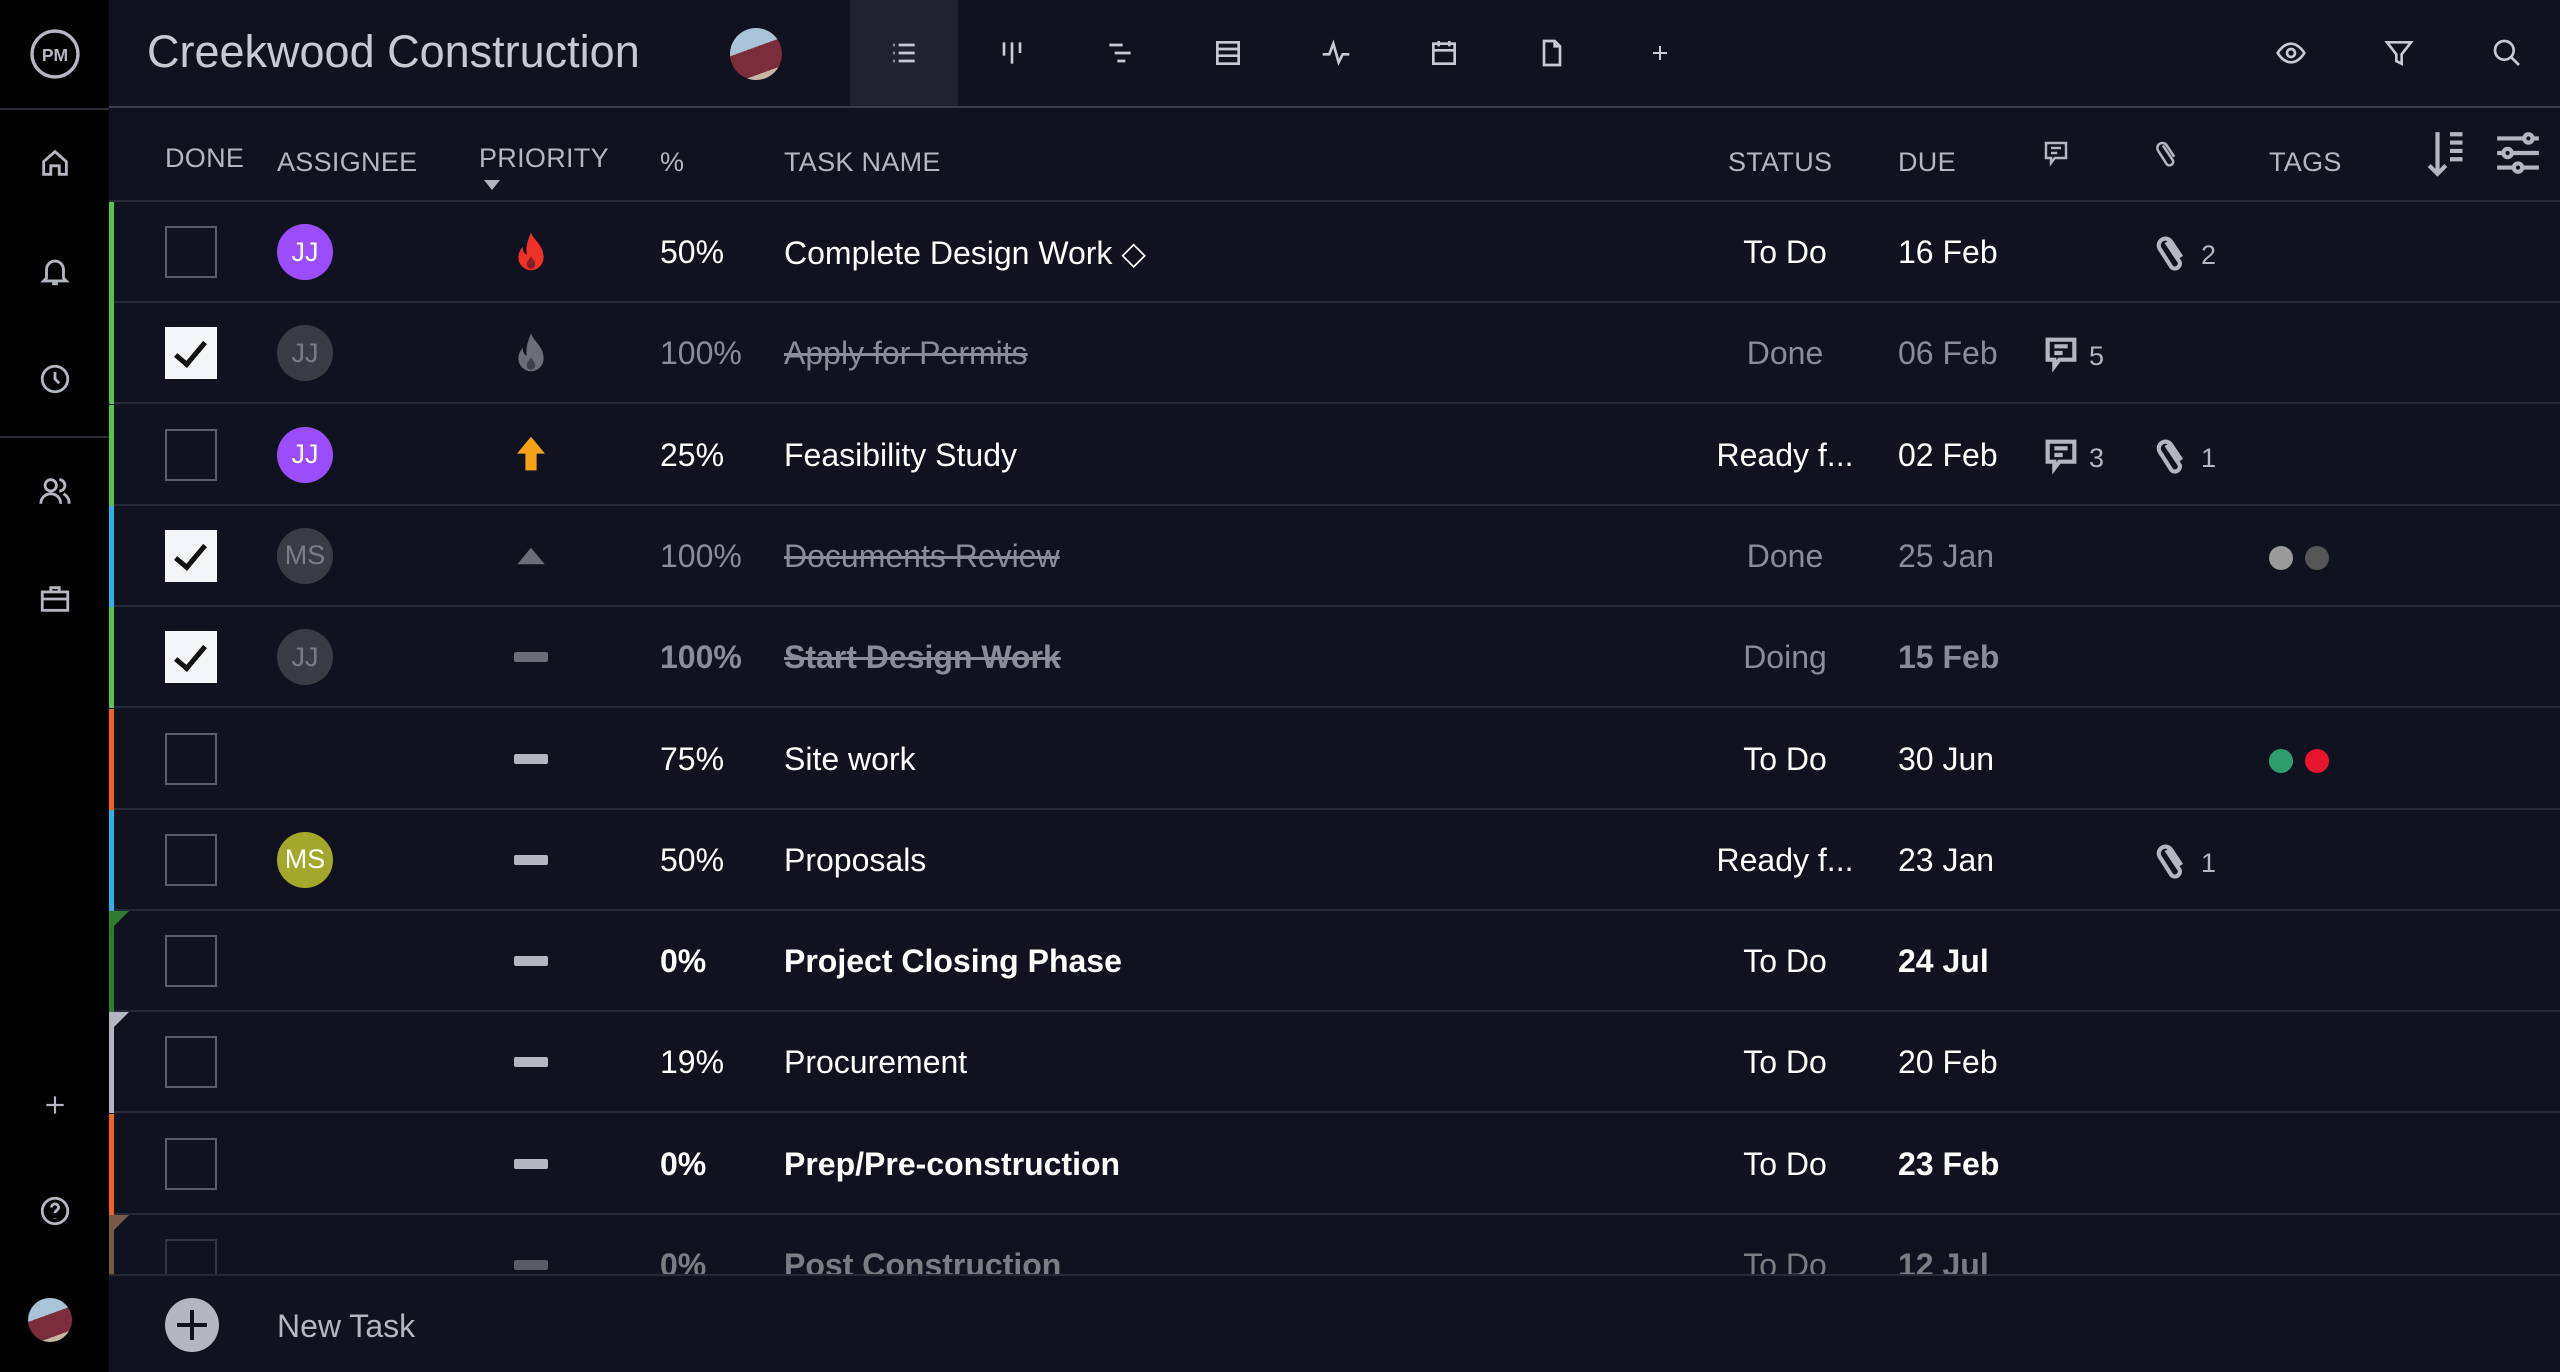 The height and width of the screenshot is (1372, 2560). Describe the element at coordinates (54, 491) in the screenshot. I see `people-icon` at that location.